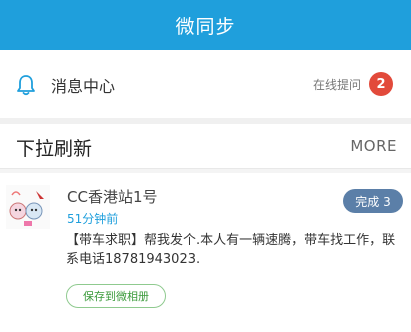  Describe the element at coordinates (112, 197) in the screenshot. I see `post-username: CC香港站1号` at that location.